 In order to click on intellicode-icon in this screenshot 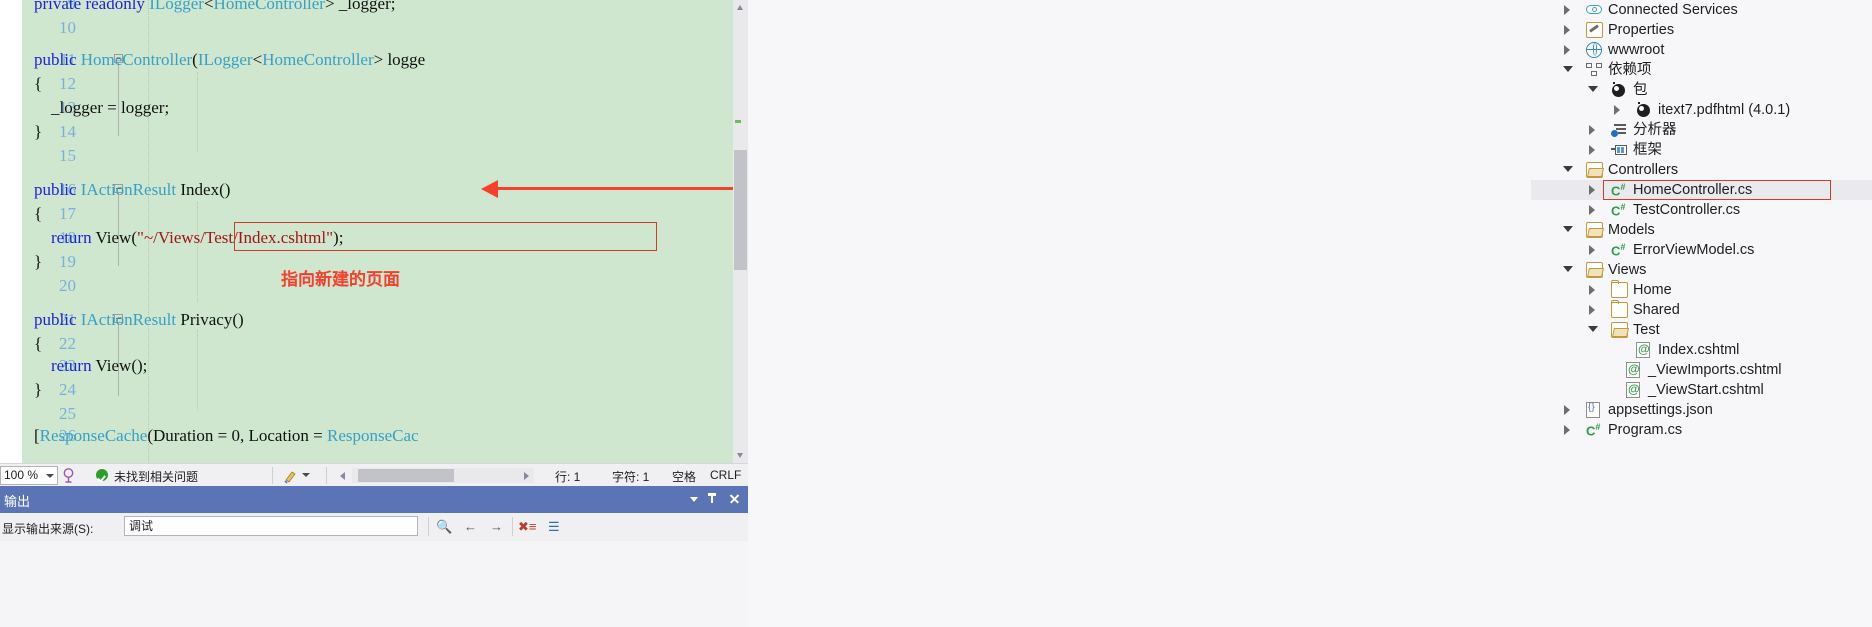, I will do `click(68, 475)`.